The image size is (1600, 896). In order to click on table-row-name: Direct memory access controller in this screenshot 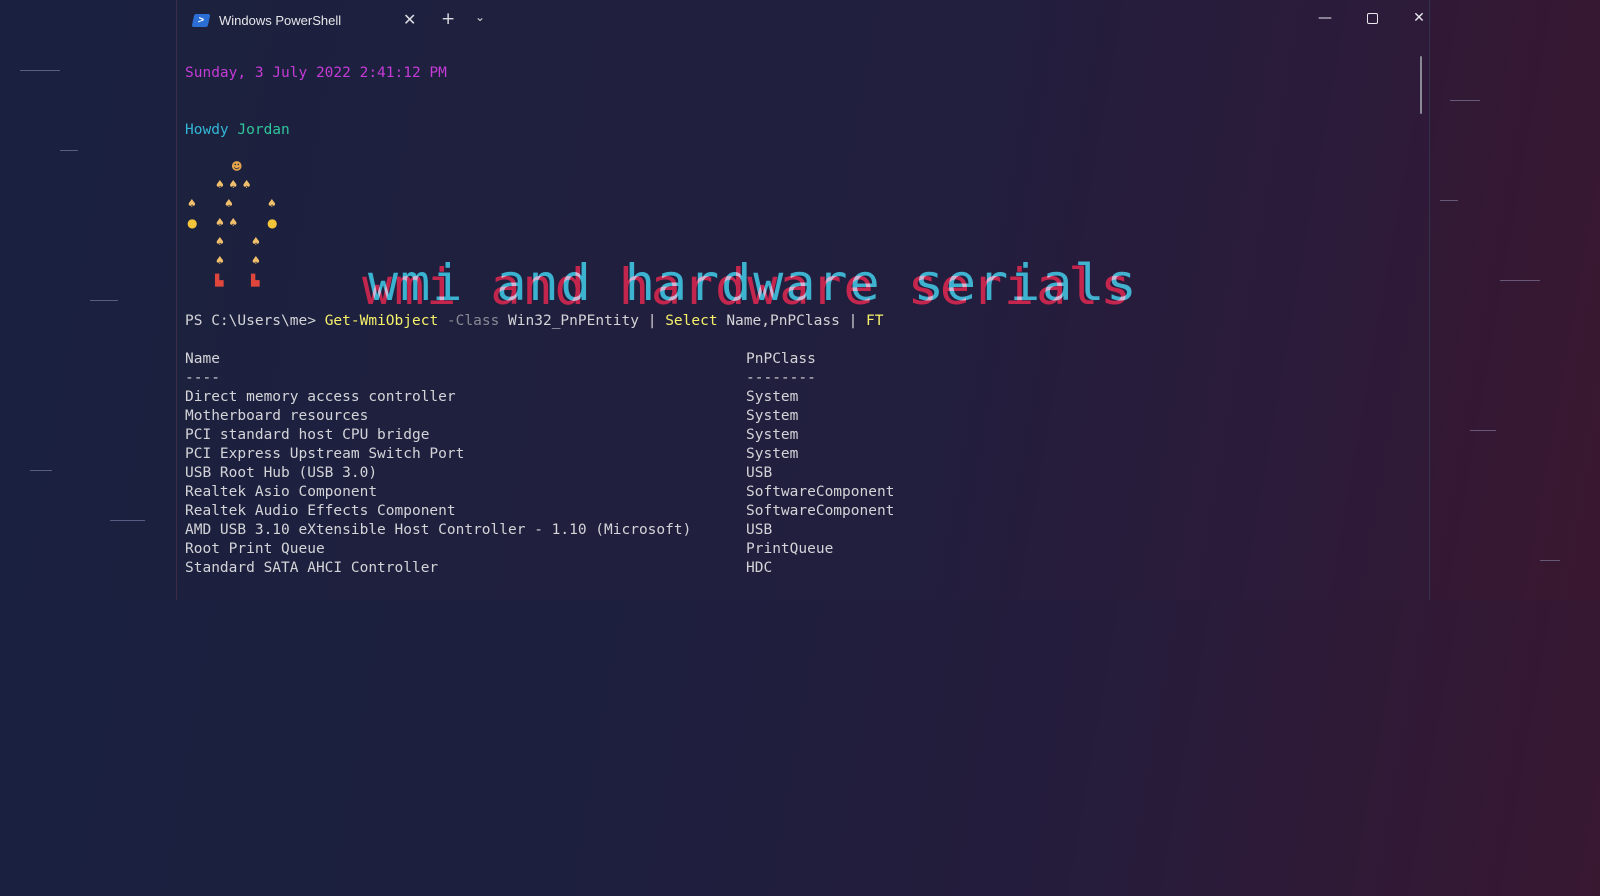, I will do `click(320, 397)`.